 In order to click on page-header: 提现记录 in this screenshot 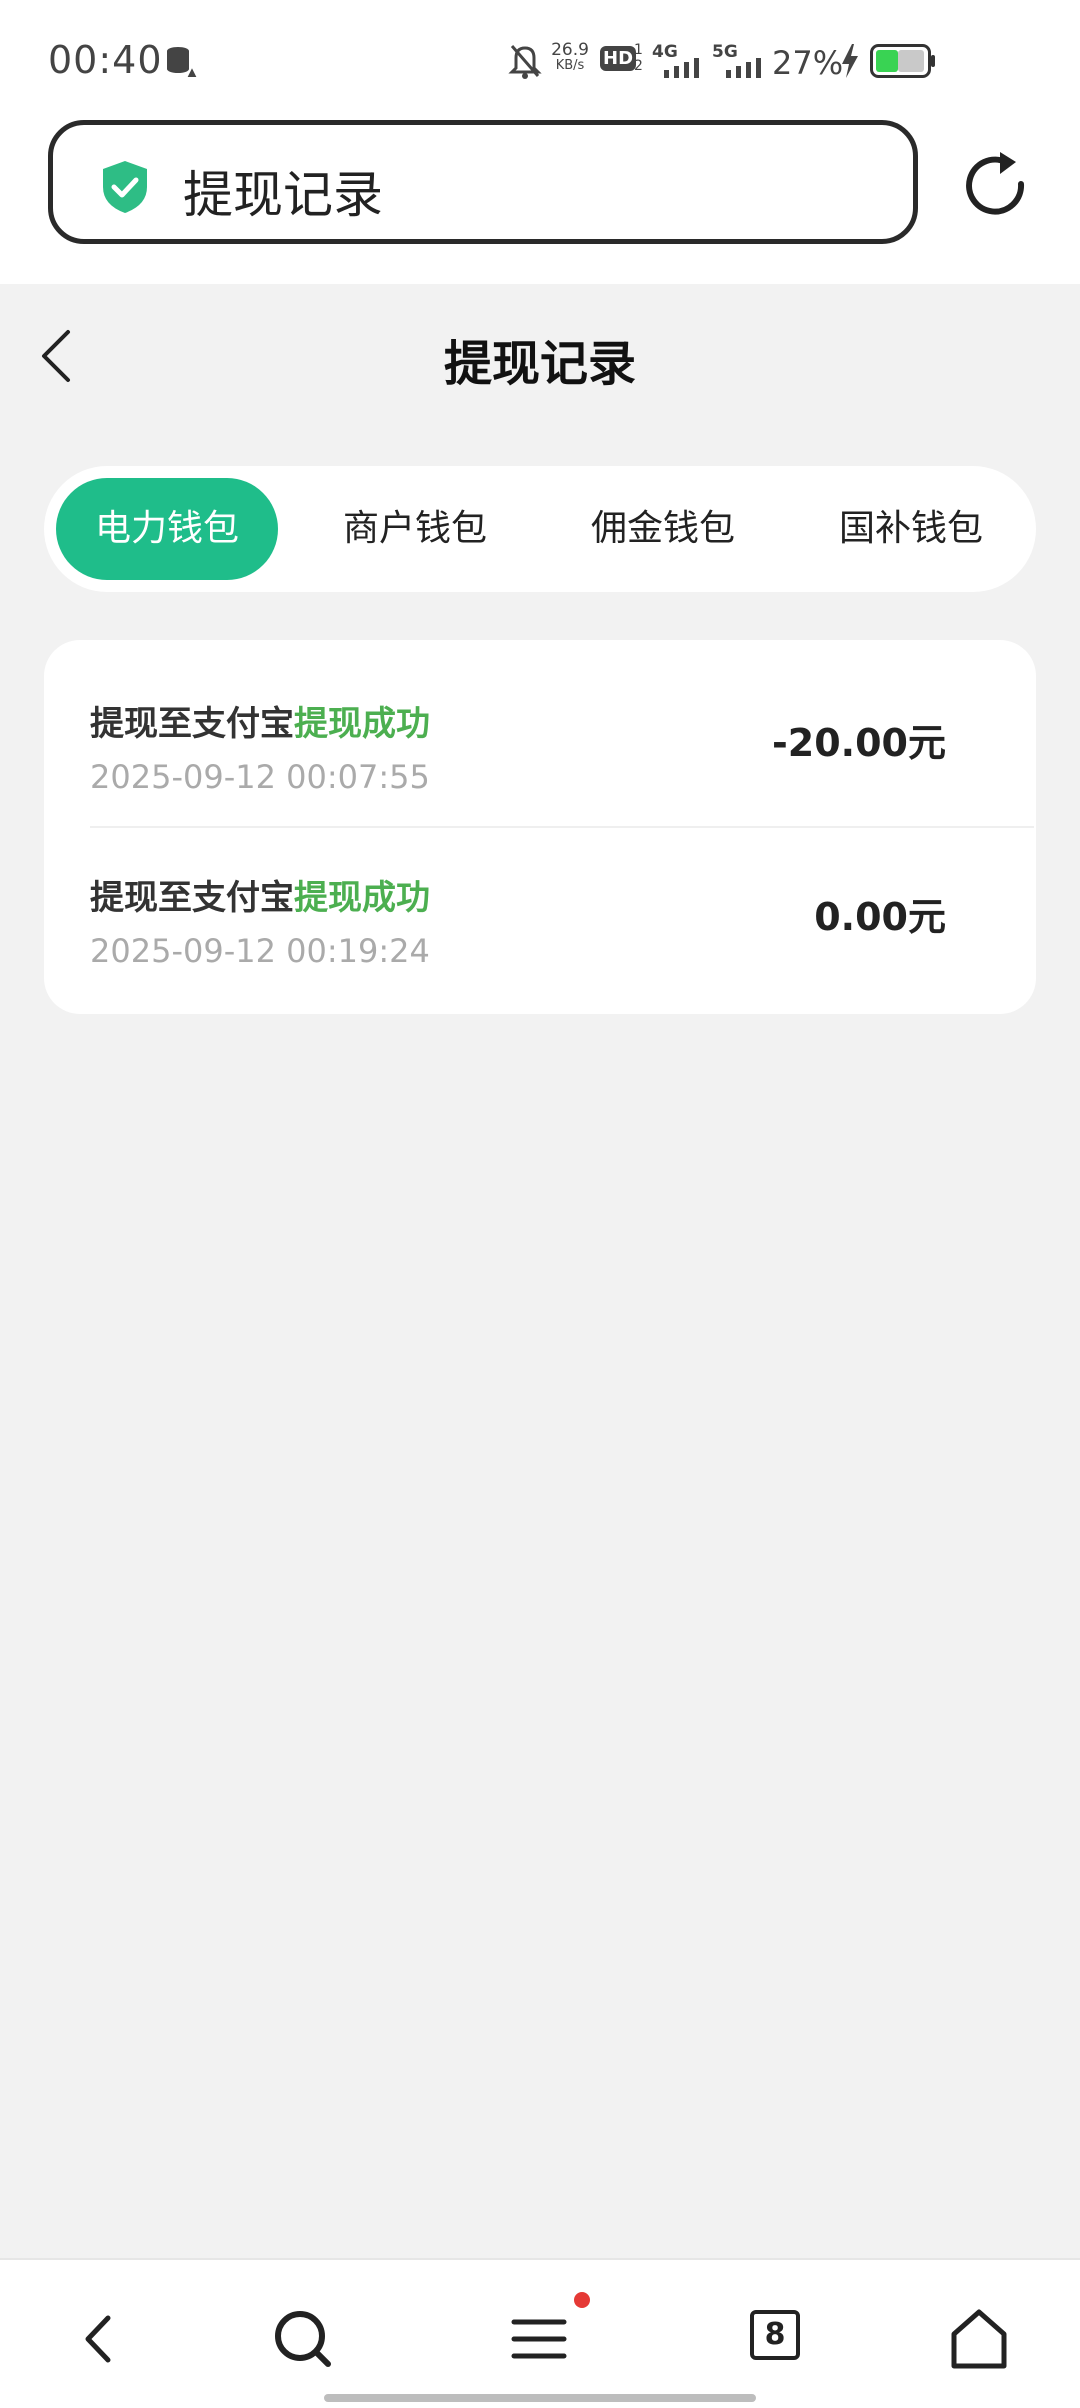, I will do `click(540, 354)`.